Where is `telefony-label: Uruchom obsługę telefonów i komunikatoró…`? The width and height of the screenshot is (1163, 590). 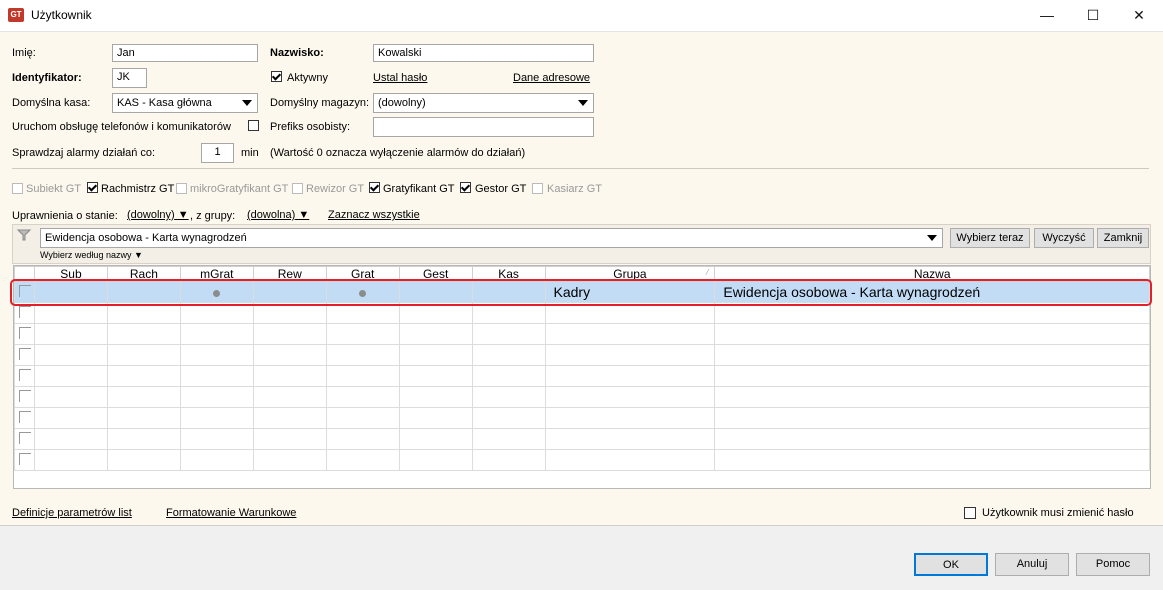 telefony-label: Uruchom obsługę telefonów i komunikatoró… is located at coordinates (121, 127).